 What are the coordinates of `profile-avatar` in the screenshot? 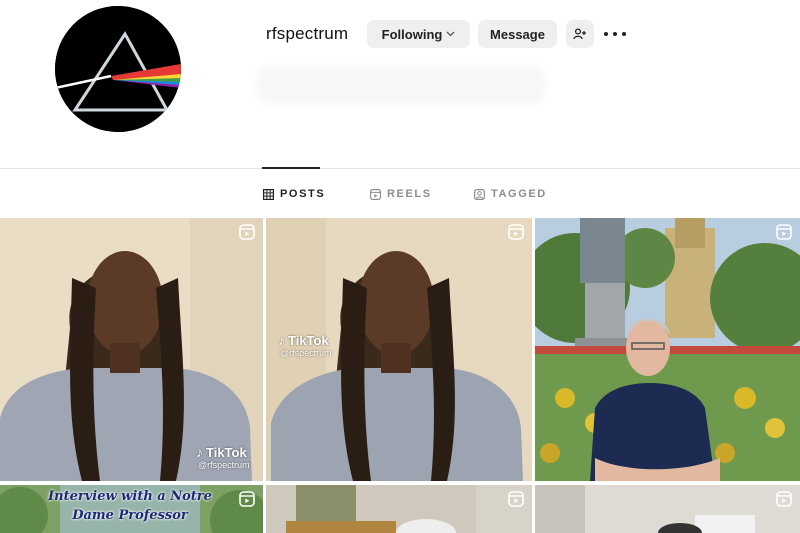 It's located at (118, 69).